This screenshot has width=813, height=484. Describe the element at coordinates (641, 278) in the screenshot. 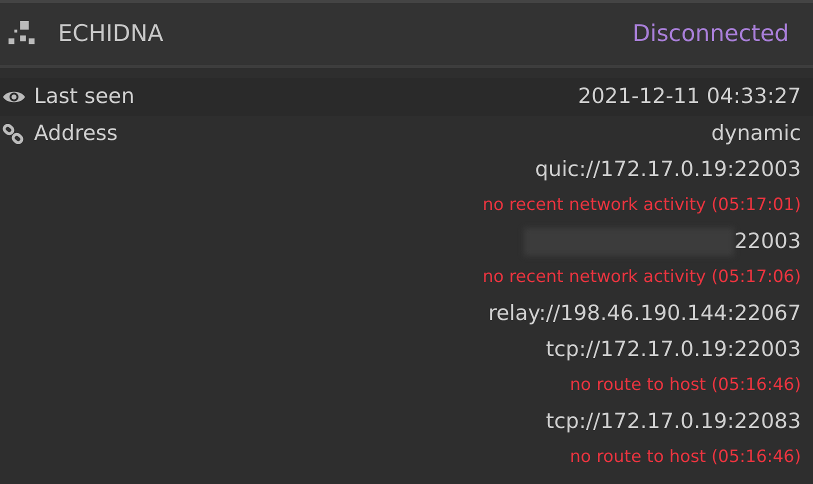

I see `error-text: no recent network activity (05:17:06)` at that location.